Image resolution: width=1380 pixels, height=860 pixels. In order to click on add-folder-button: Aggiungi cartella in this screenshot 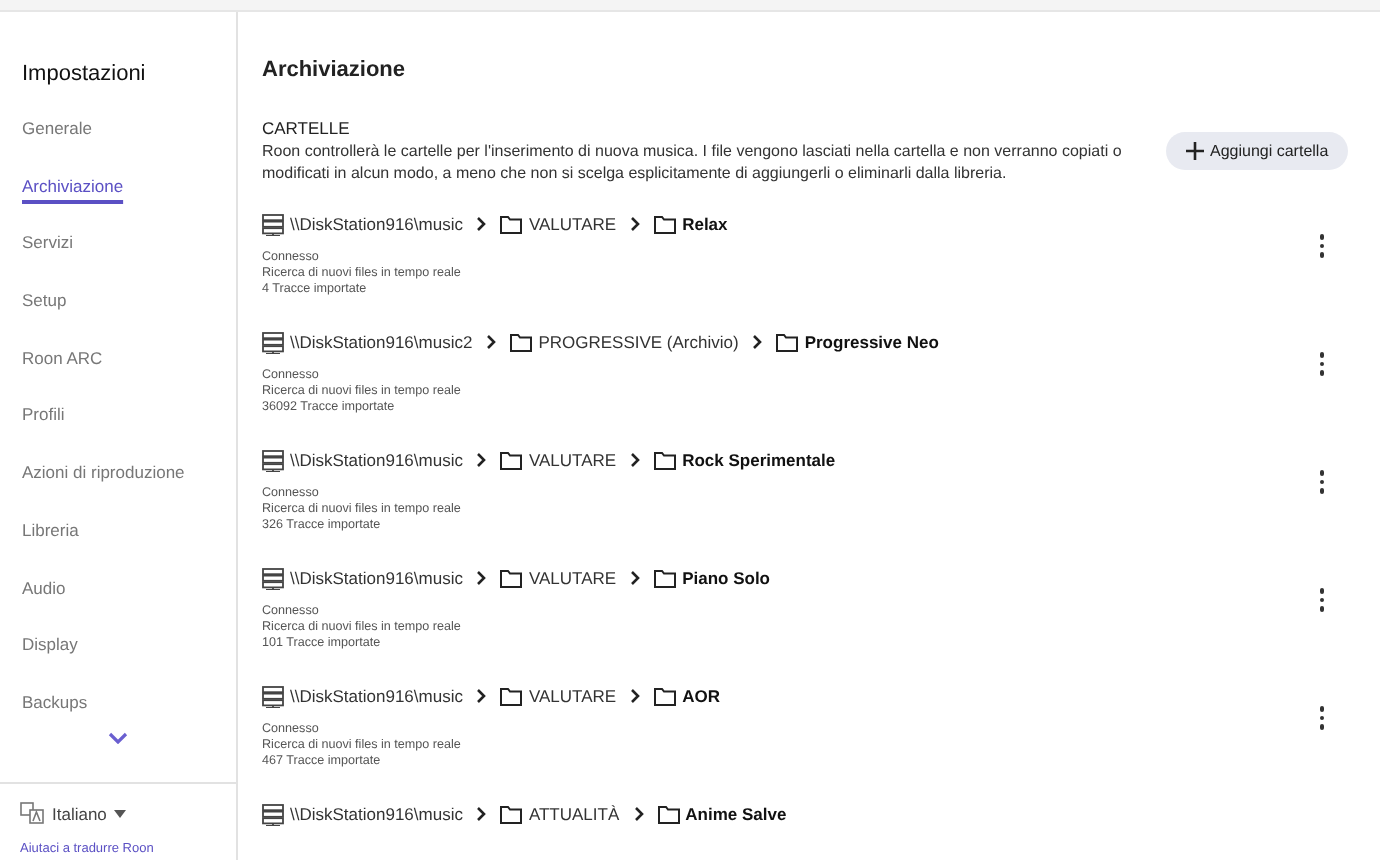, I will do `click(1257, 151)`.